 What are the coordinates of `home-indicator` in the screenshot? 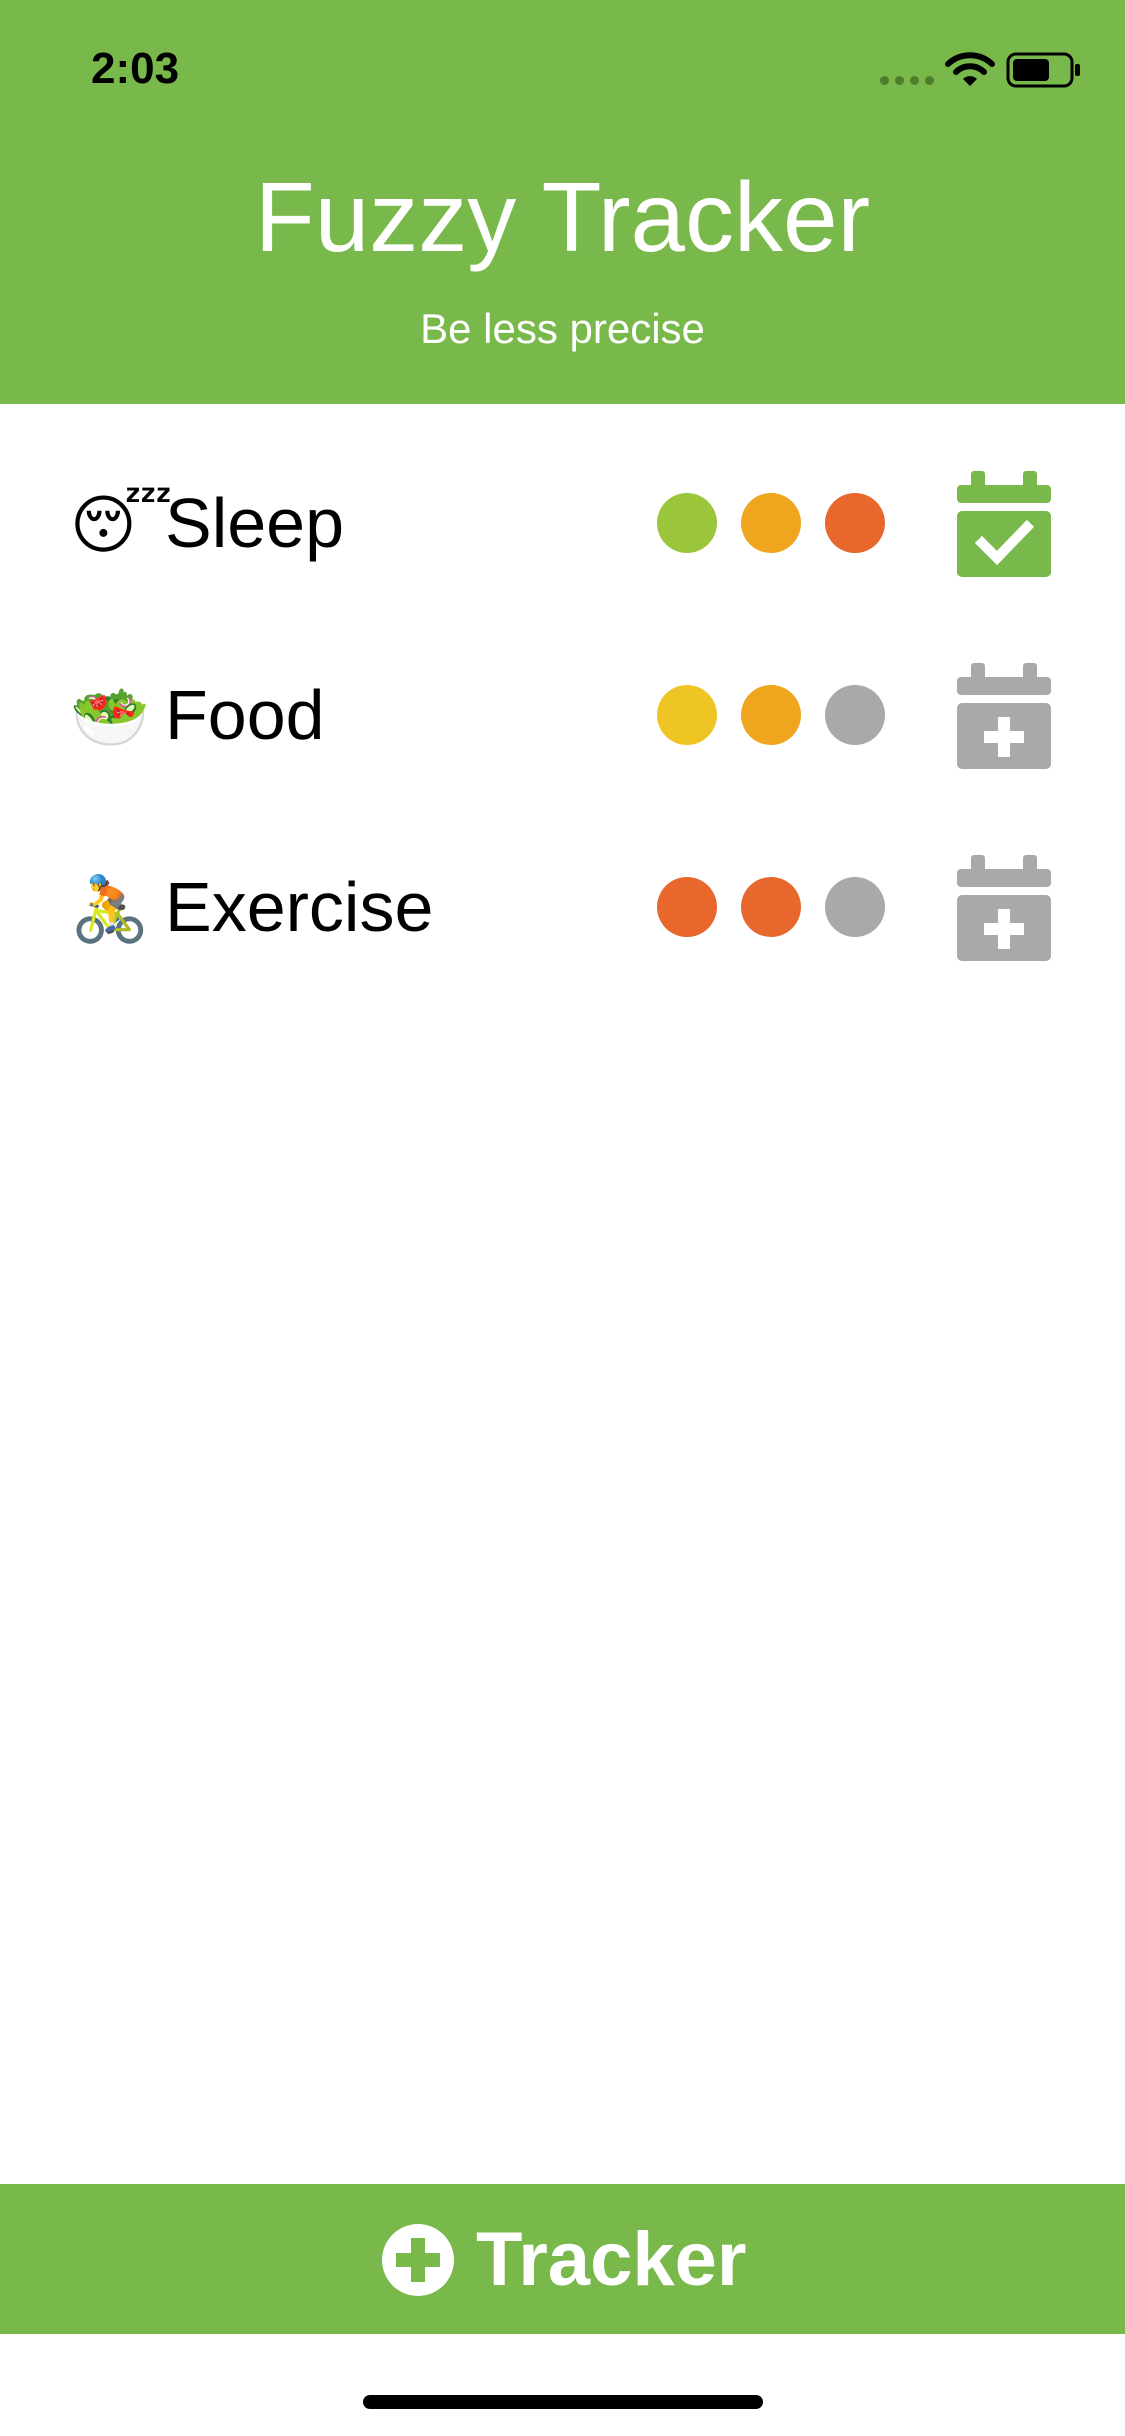 It's located at (563, 2402).